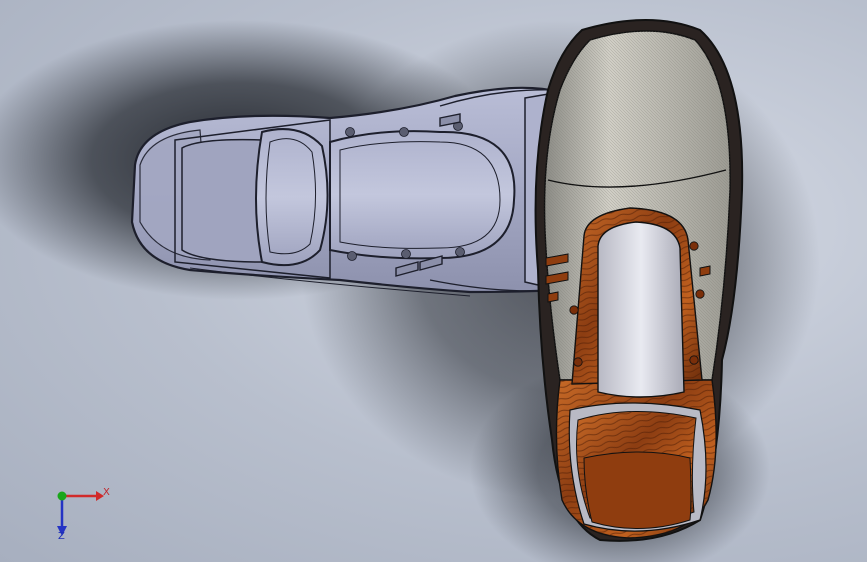 This screenshot has height=562, width=867. What do you see at coordinates (62, 496) in the screenshot?
I see `triad-y-axis` at bounding box center [62, 496].